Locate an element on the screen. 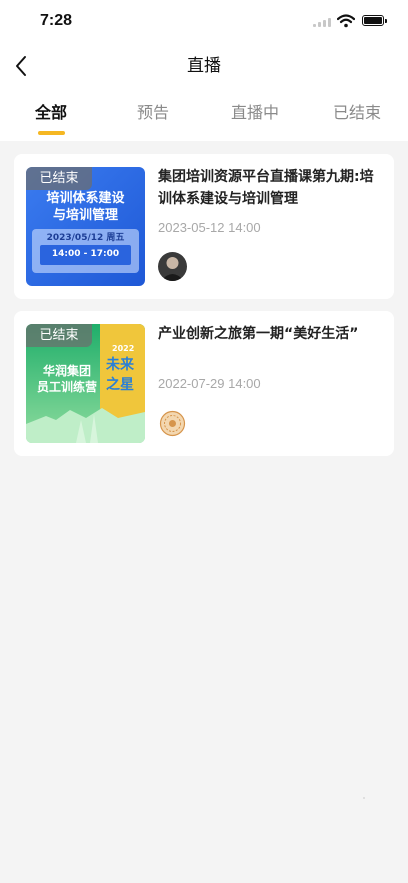 The width and height of the screenshot is (408, 883). tab-upcoming: 预告 is located at coordinates (153, 113).